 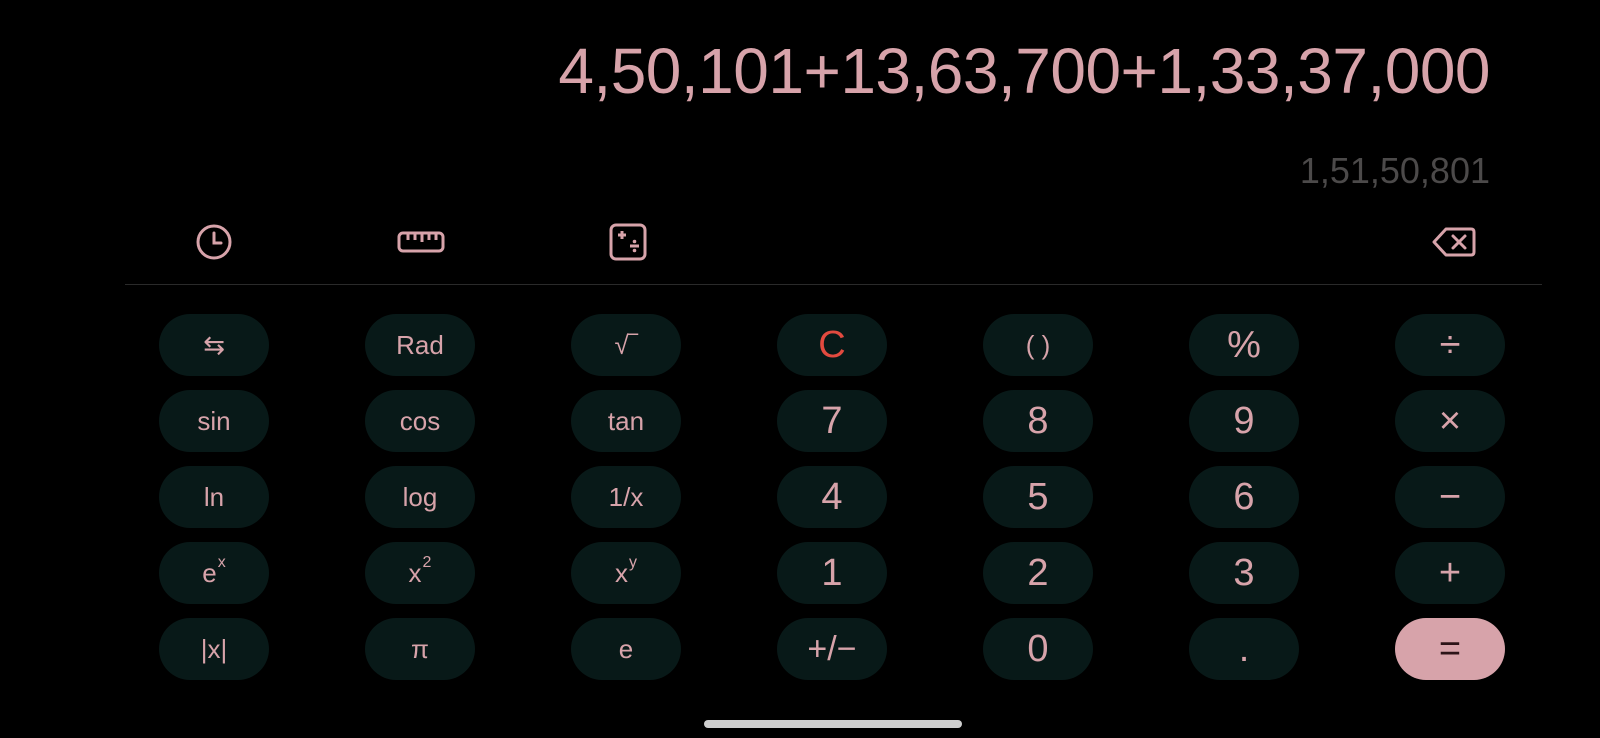 I want to click on ln-button: ln, so click(x=214, y=497).